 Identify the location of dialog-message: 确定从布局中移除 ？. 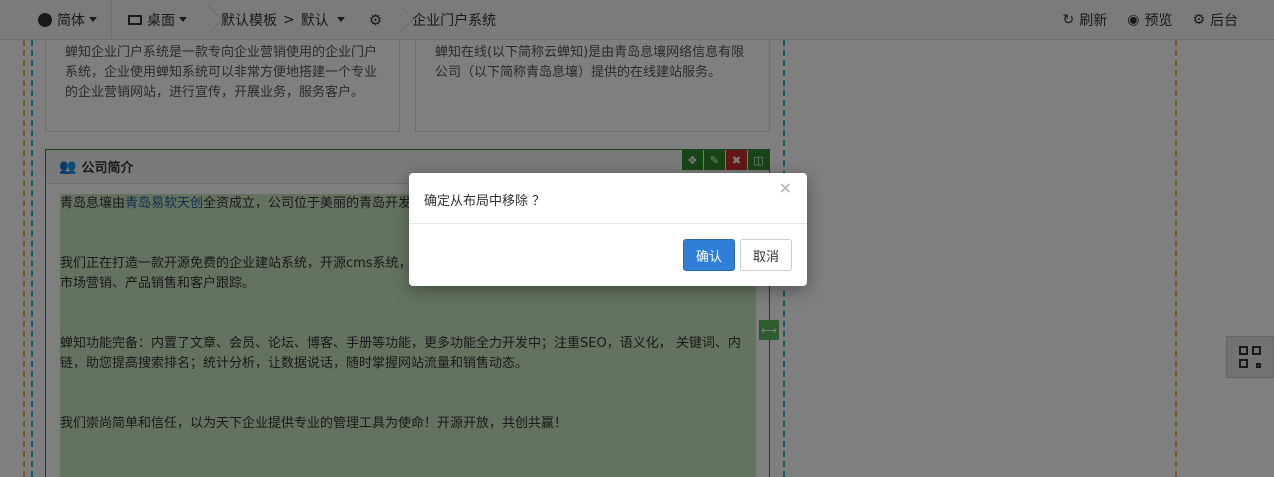
(485, 201).